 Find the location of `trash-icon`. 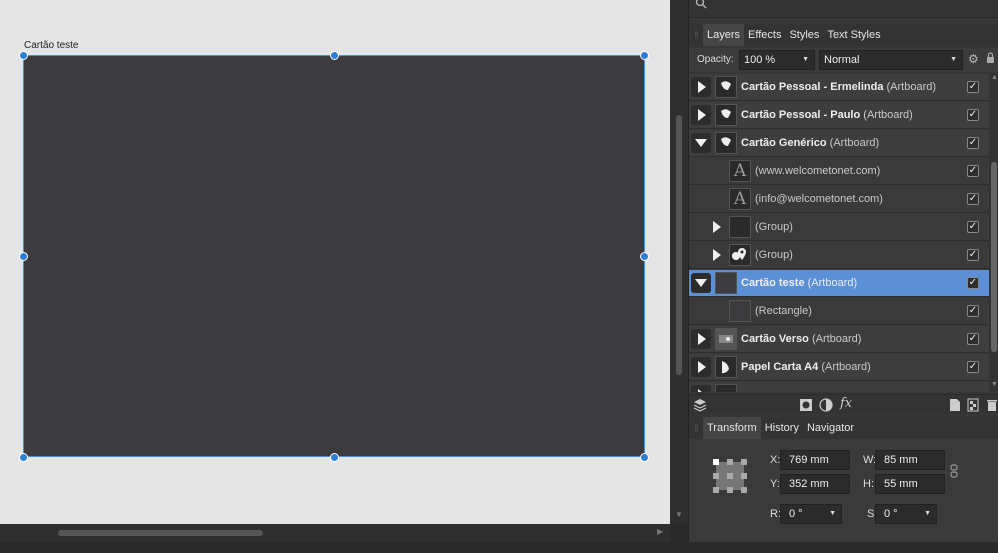

trash-icon is located at coordinates (992, 405).